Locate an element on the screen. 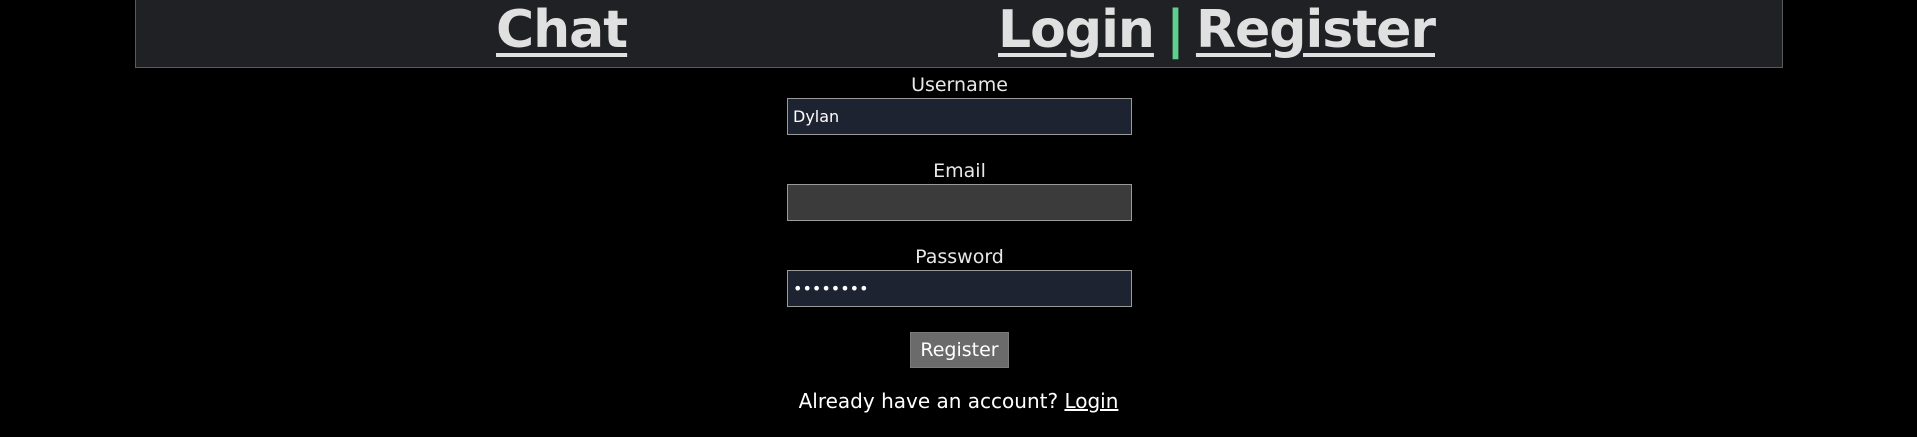 The width and height of the screenshot is (1917, 437). footer-login-link: Login is located at coordinates (1091, 401).